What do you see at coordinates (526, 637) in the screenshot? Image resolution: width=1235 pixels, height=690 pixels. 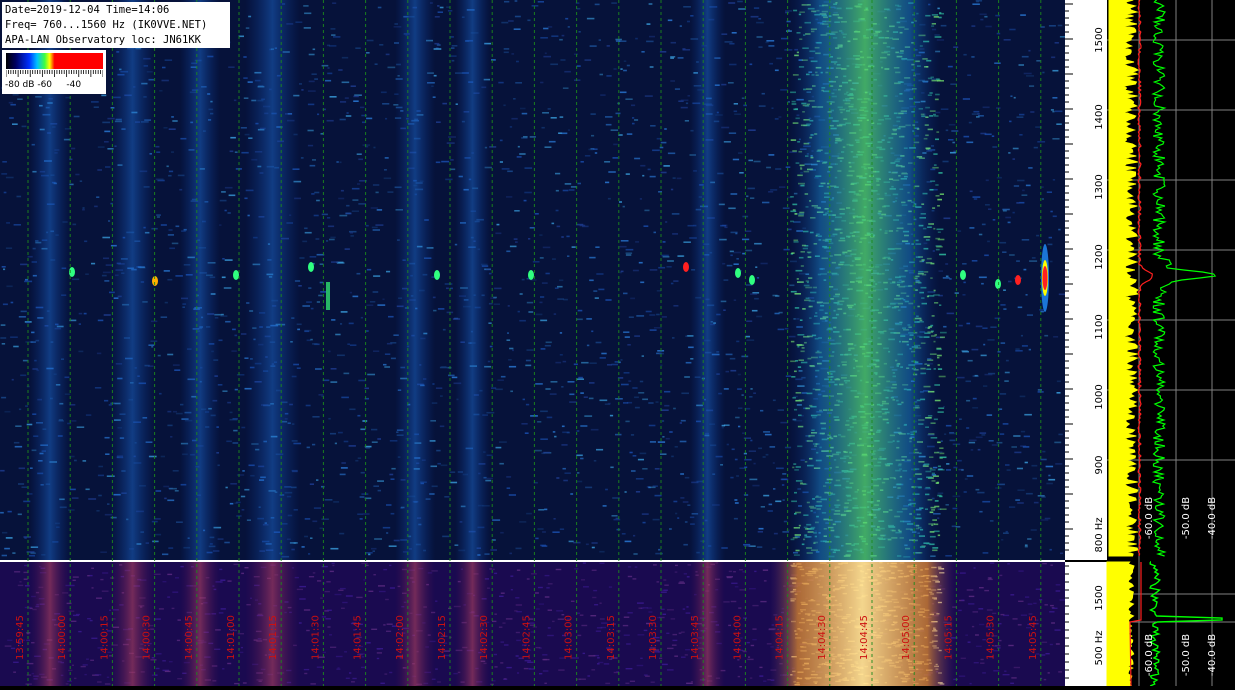 I see `time-label: 14:02:45` at bounding box center [526, 637].